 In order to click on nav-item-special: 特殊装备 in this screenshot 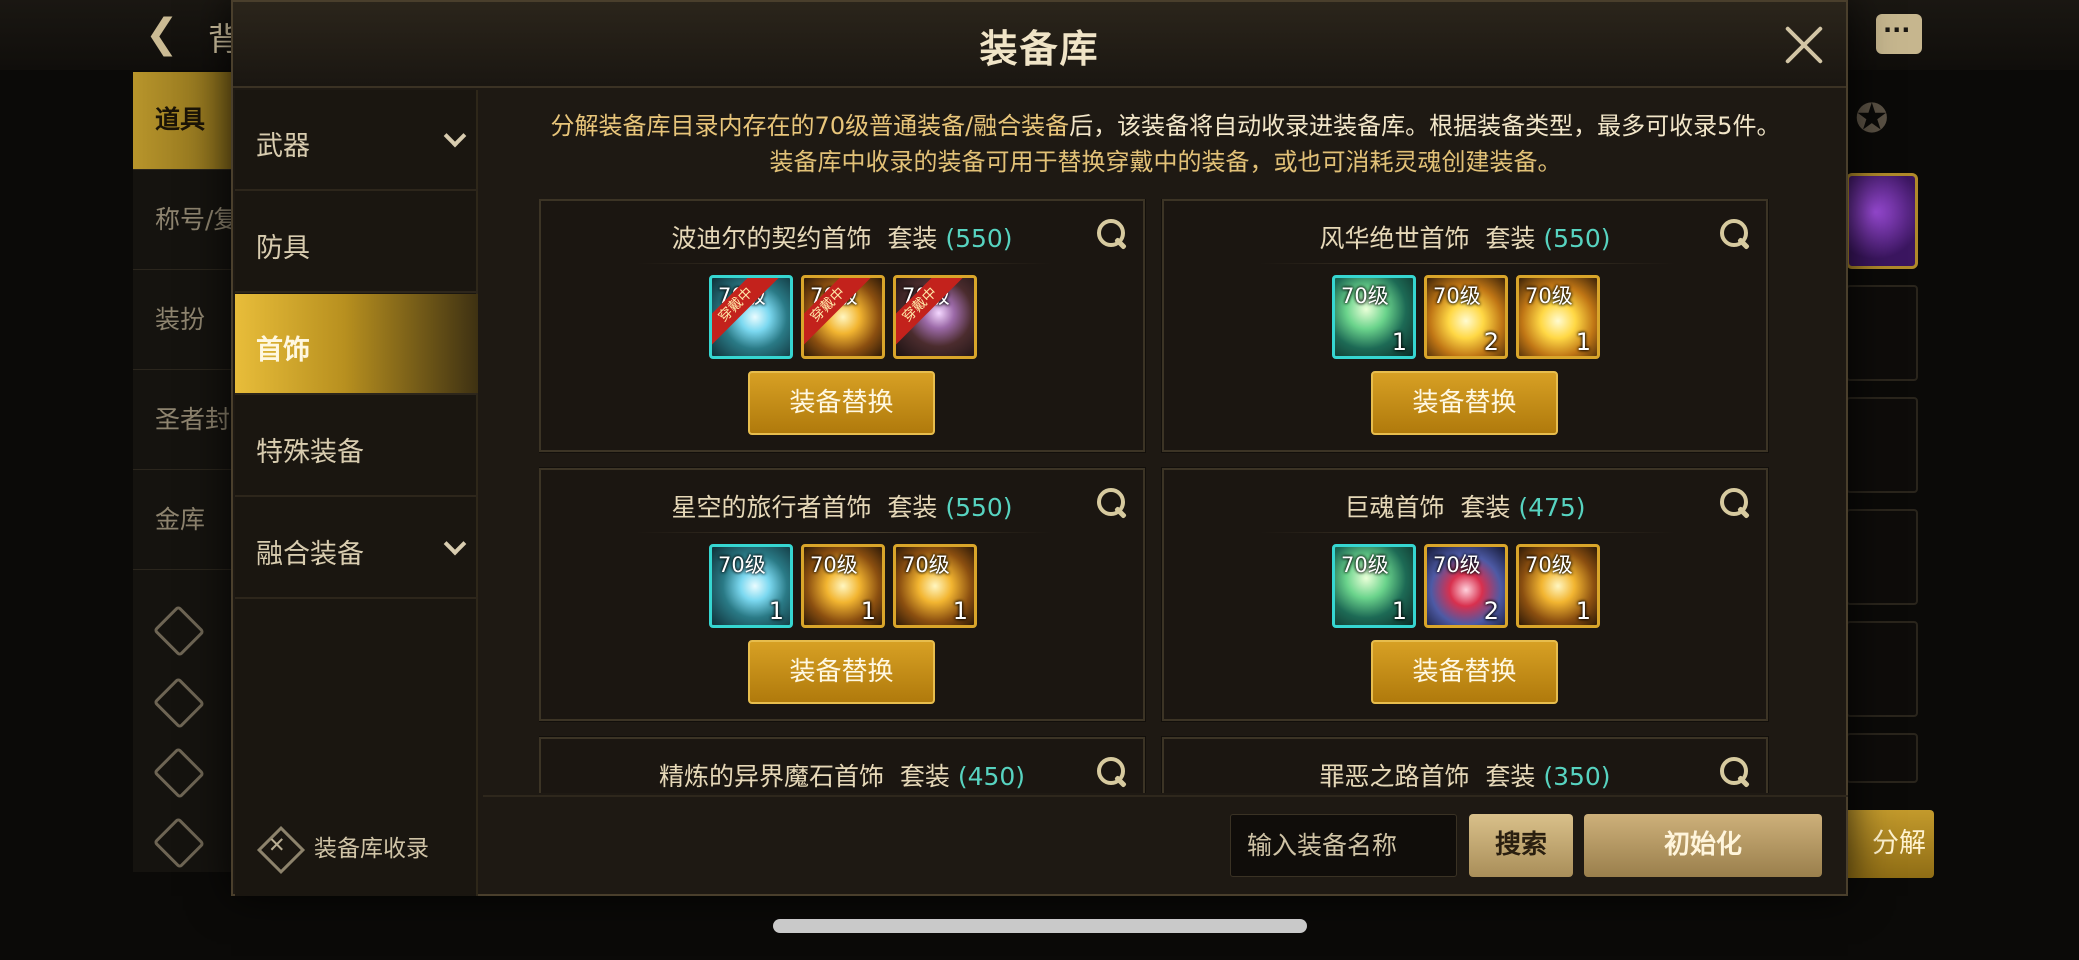, I will do `click(356, 446)`.